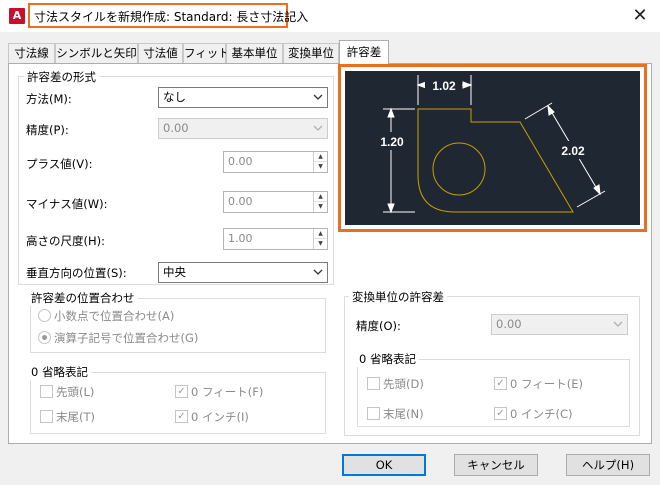 The image size is (660, 485). Describe the element at coordinates (206, 53) in the screenshot. I see `tab-fit: フィット` at that location.